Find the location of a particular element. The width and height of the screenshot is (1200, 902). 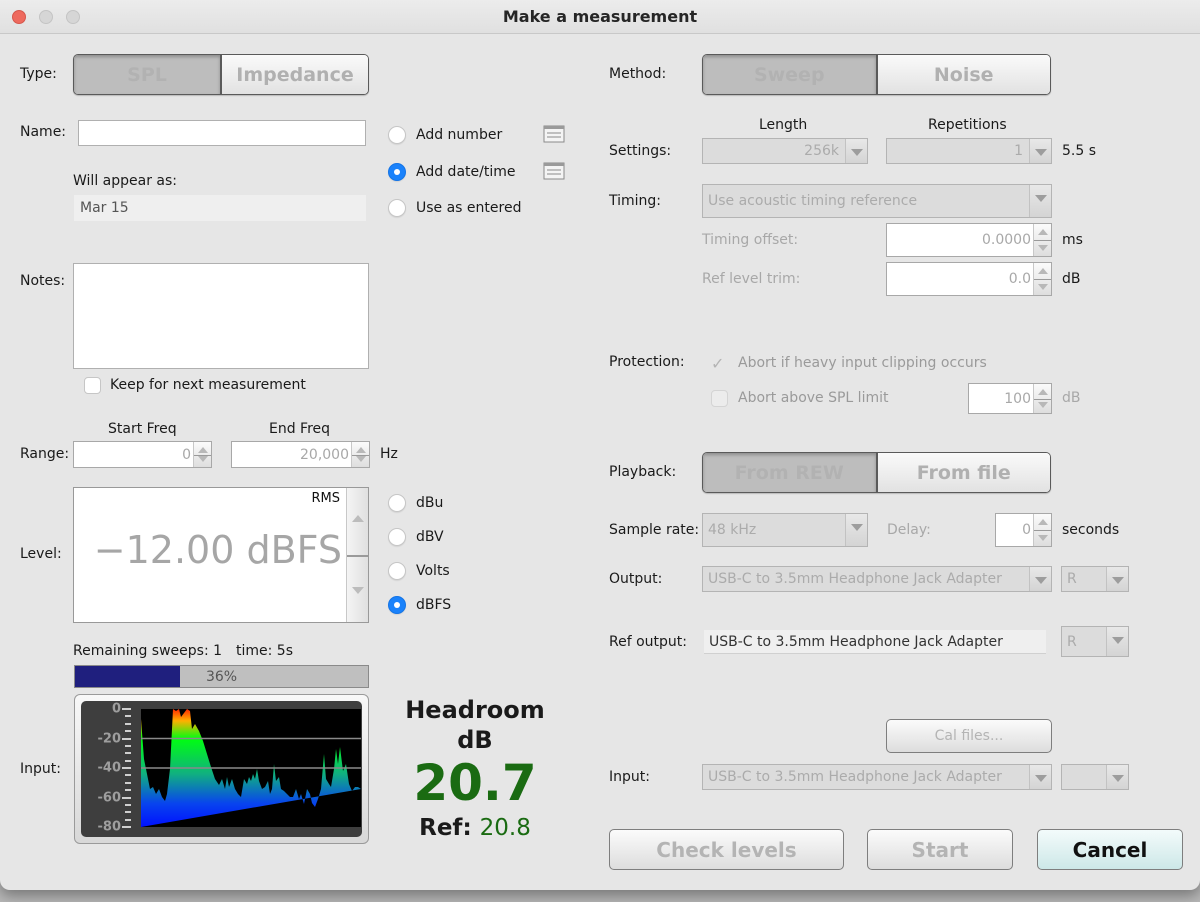

input-label: Input: is located at coordinates (40, 769).